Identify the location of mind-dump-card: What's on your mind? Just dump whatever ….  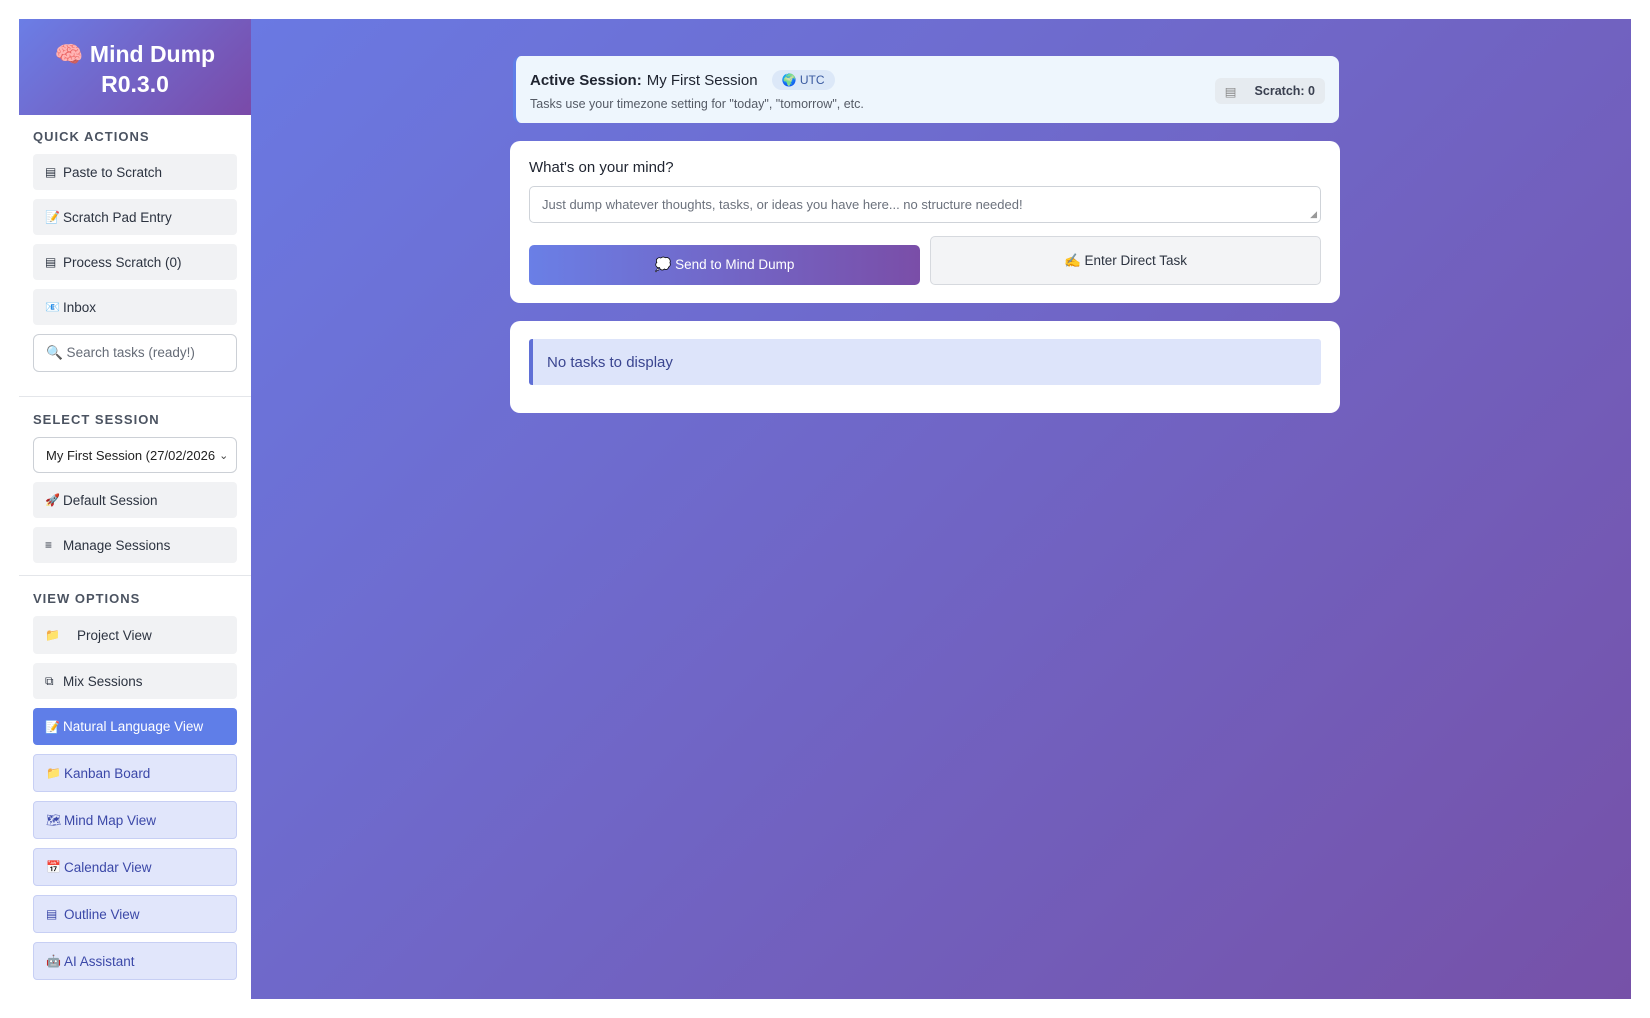
(925, 222).